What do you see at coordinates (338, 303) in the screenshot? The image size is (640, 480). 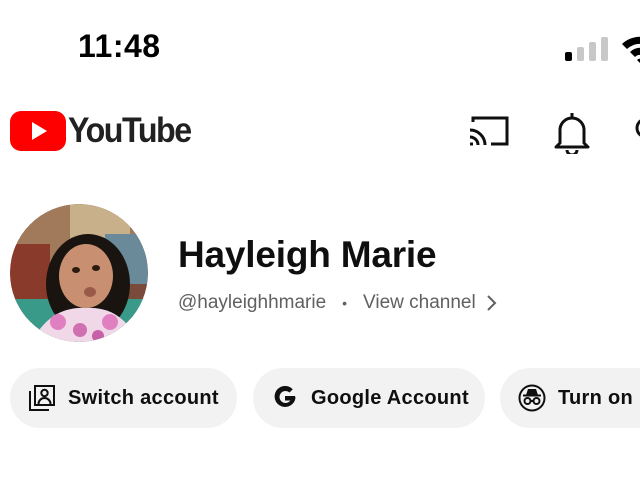 I see `handle-row: @hayleighhmarie • View channel` at bounding box center [338, 303].